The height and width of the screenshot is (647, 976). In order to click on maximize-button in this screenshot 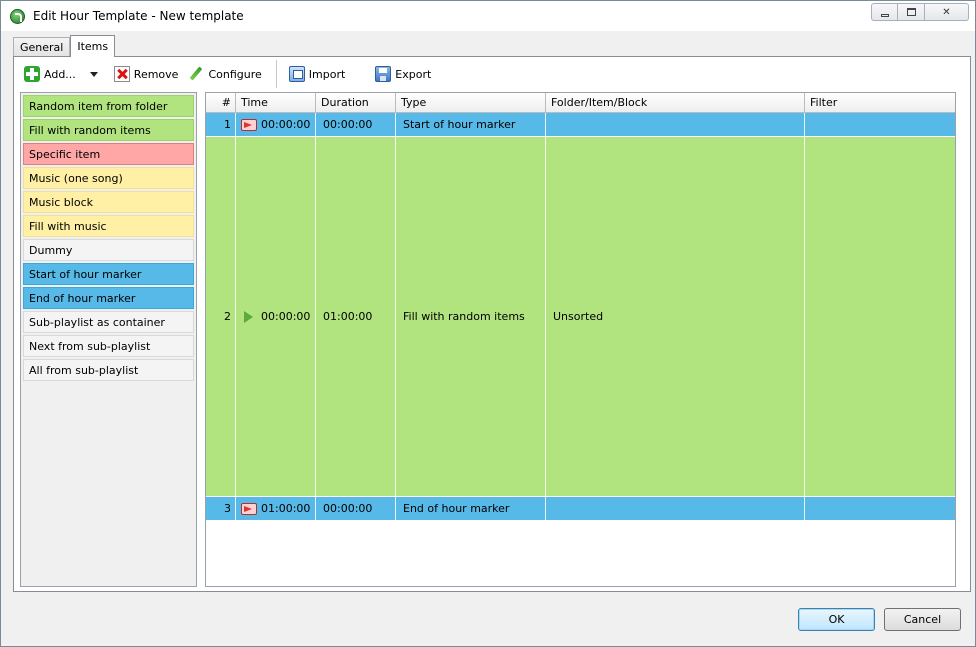, I will do `click(911, 12)`.